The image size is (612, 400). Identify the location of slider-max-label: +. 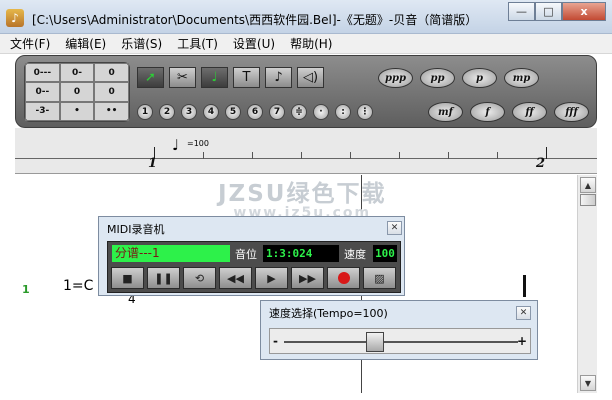
(521, 341).